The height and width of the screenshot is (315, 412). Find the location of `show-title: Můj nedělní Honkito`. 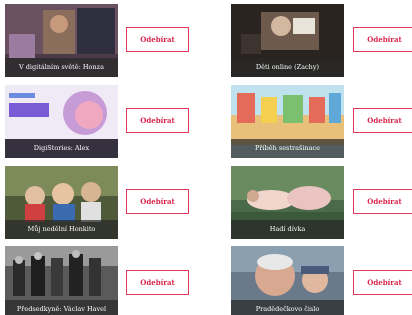

show-title: Můj nedělní Honkito is located at coordinates (61, 229).